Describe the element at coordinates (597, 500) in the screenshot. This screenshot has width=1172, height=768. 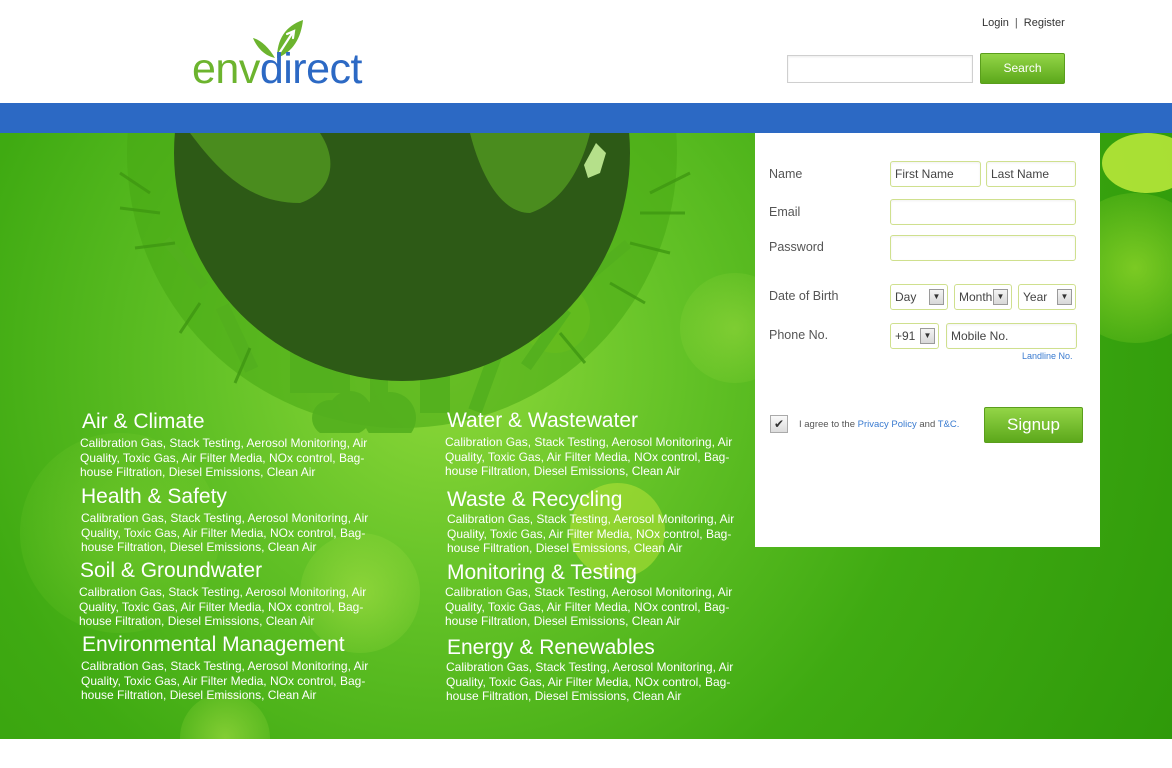
I see `category-title: Waste & Recycling` at that location.